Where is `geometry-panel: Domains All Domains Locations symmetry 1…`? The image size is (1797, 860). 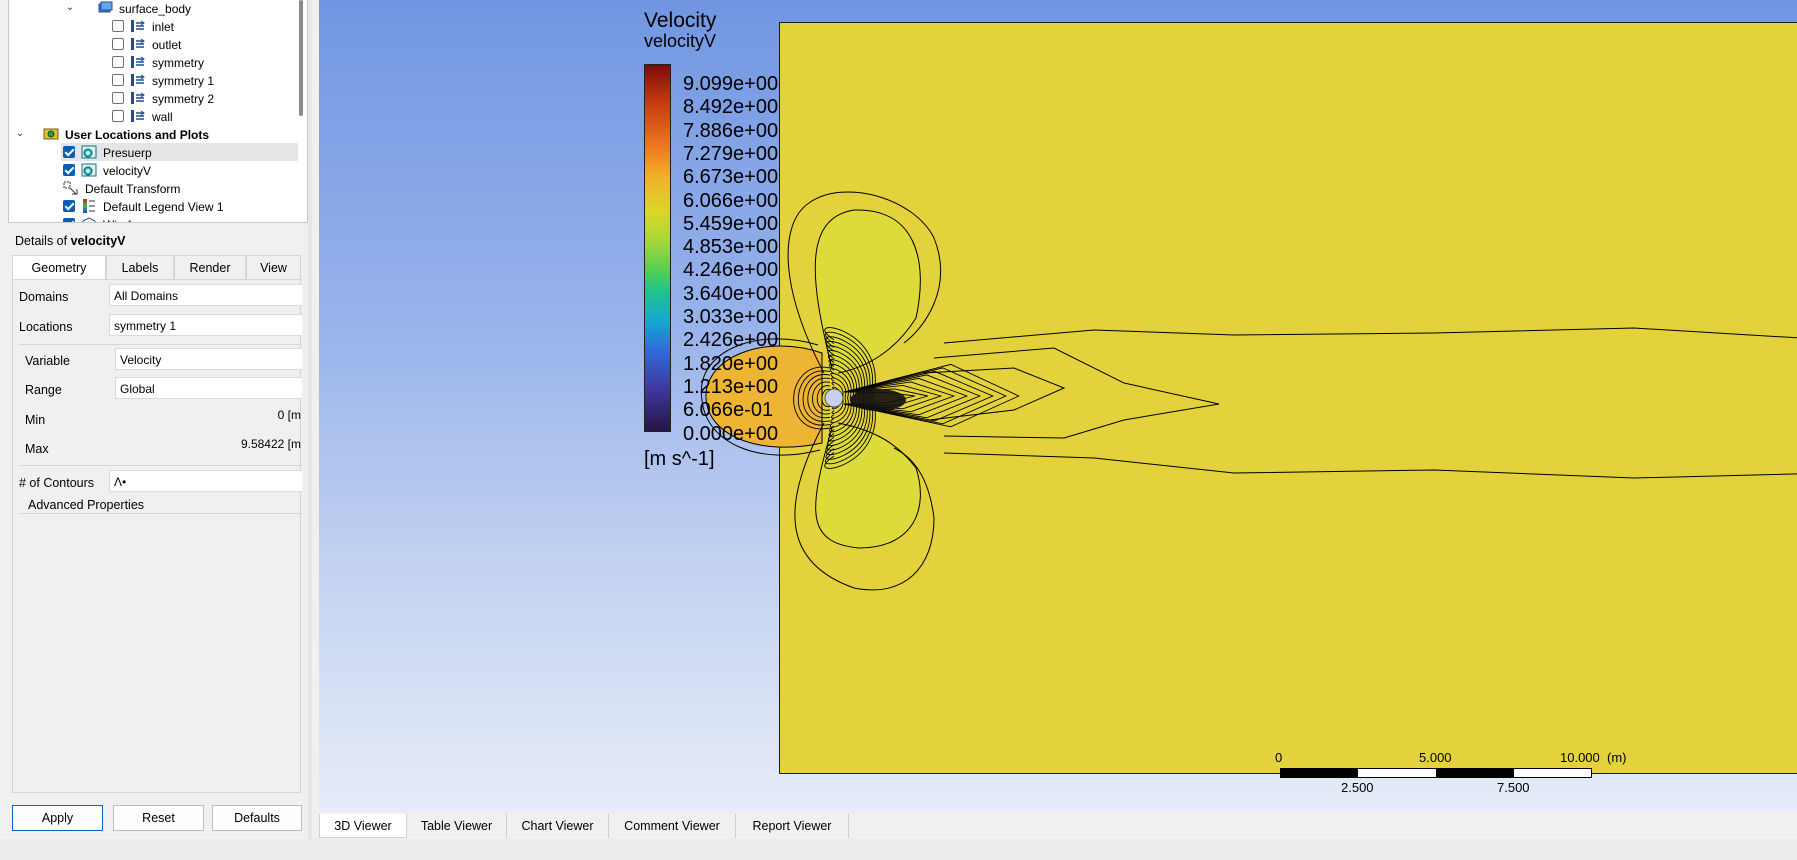 geometry-panel: Domains All Domains Locations symmetry 1… is located at coordinates (157, 536).